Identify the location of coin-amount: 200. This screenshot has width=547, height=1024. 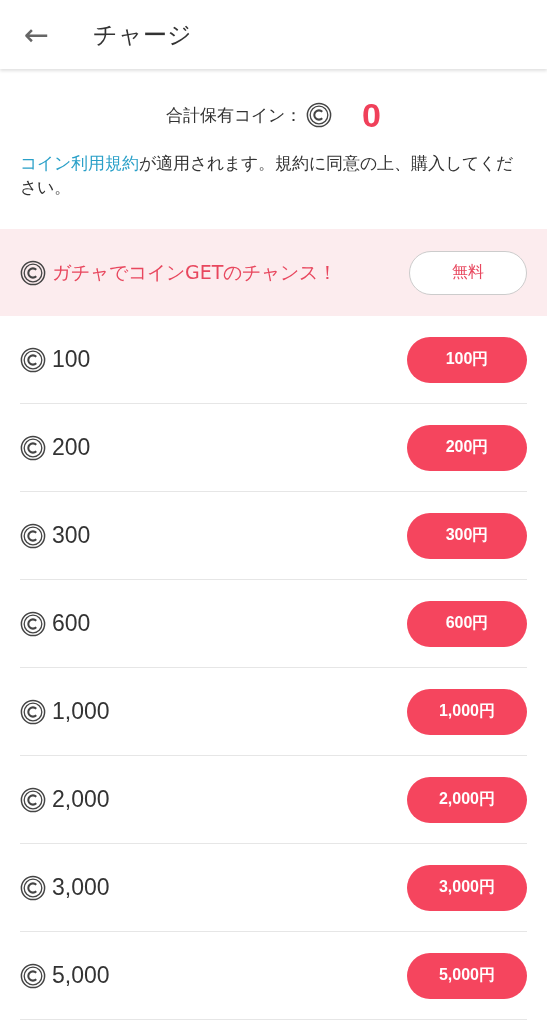
(72, 447).